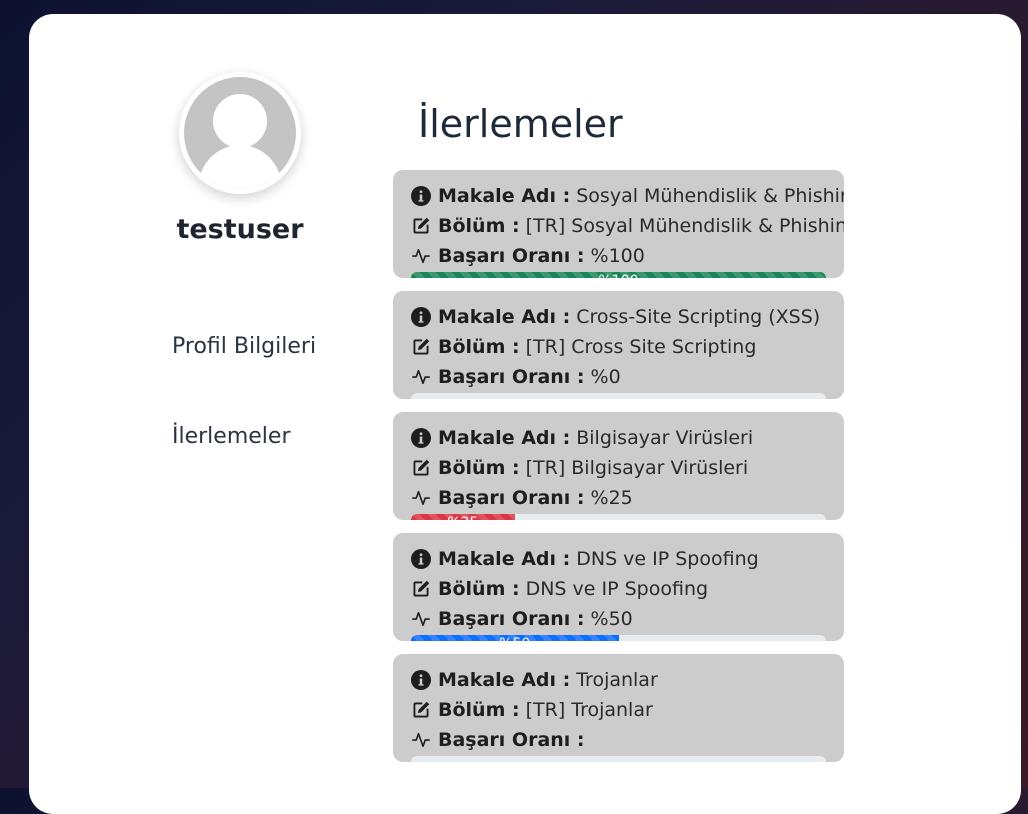  I want to click on section-row: Bölüm : [TR] Bilgisayar Virüsleri, so click(618, 468).